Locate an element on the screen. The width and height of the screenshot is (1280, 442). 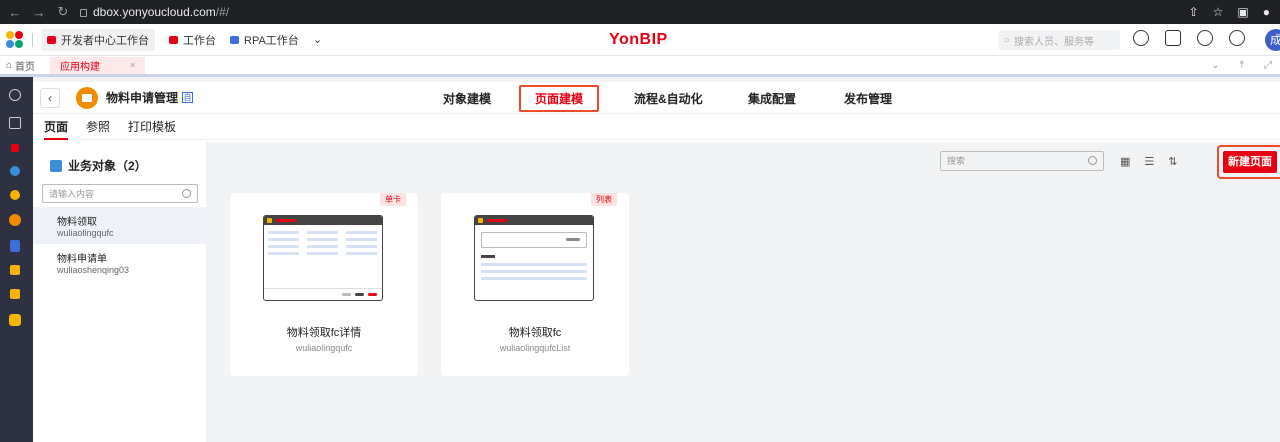
object-search-input: 请输入内容 is located at coordinates (120, 193).